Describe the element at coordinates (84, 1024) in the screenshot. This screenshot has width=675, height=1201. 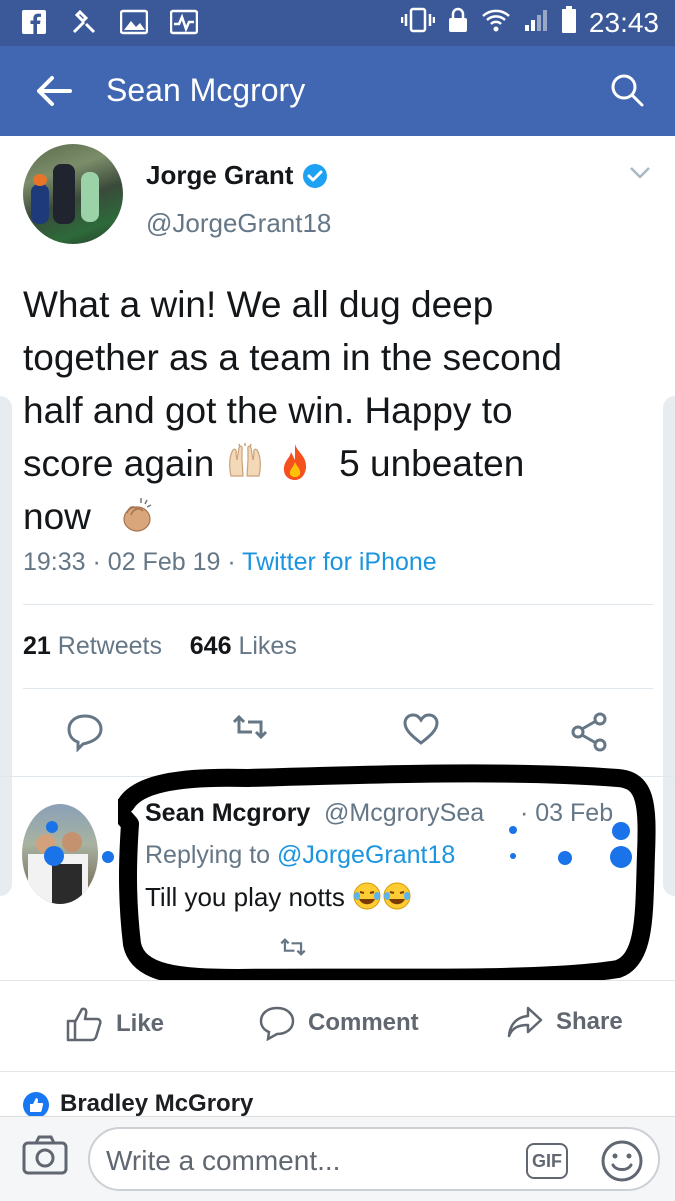
I see `thumbs-up-icon` at that location.